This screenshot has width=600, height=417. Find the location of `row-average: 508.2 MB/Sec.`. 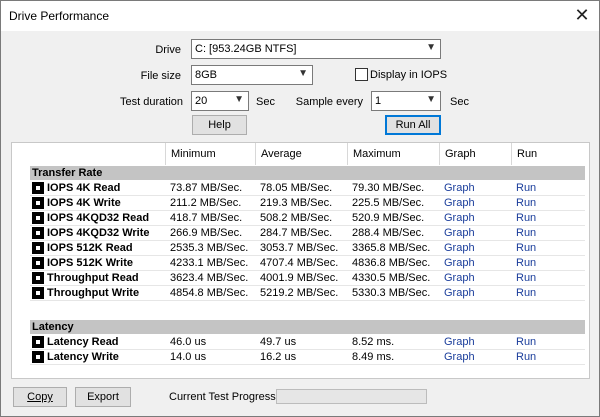

row-average: 508.2 MB/Sec. is located at coordinates (296, 218).